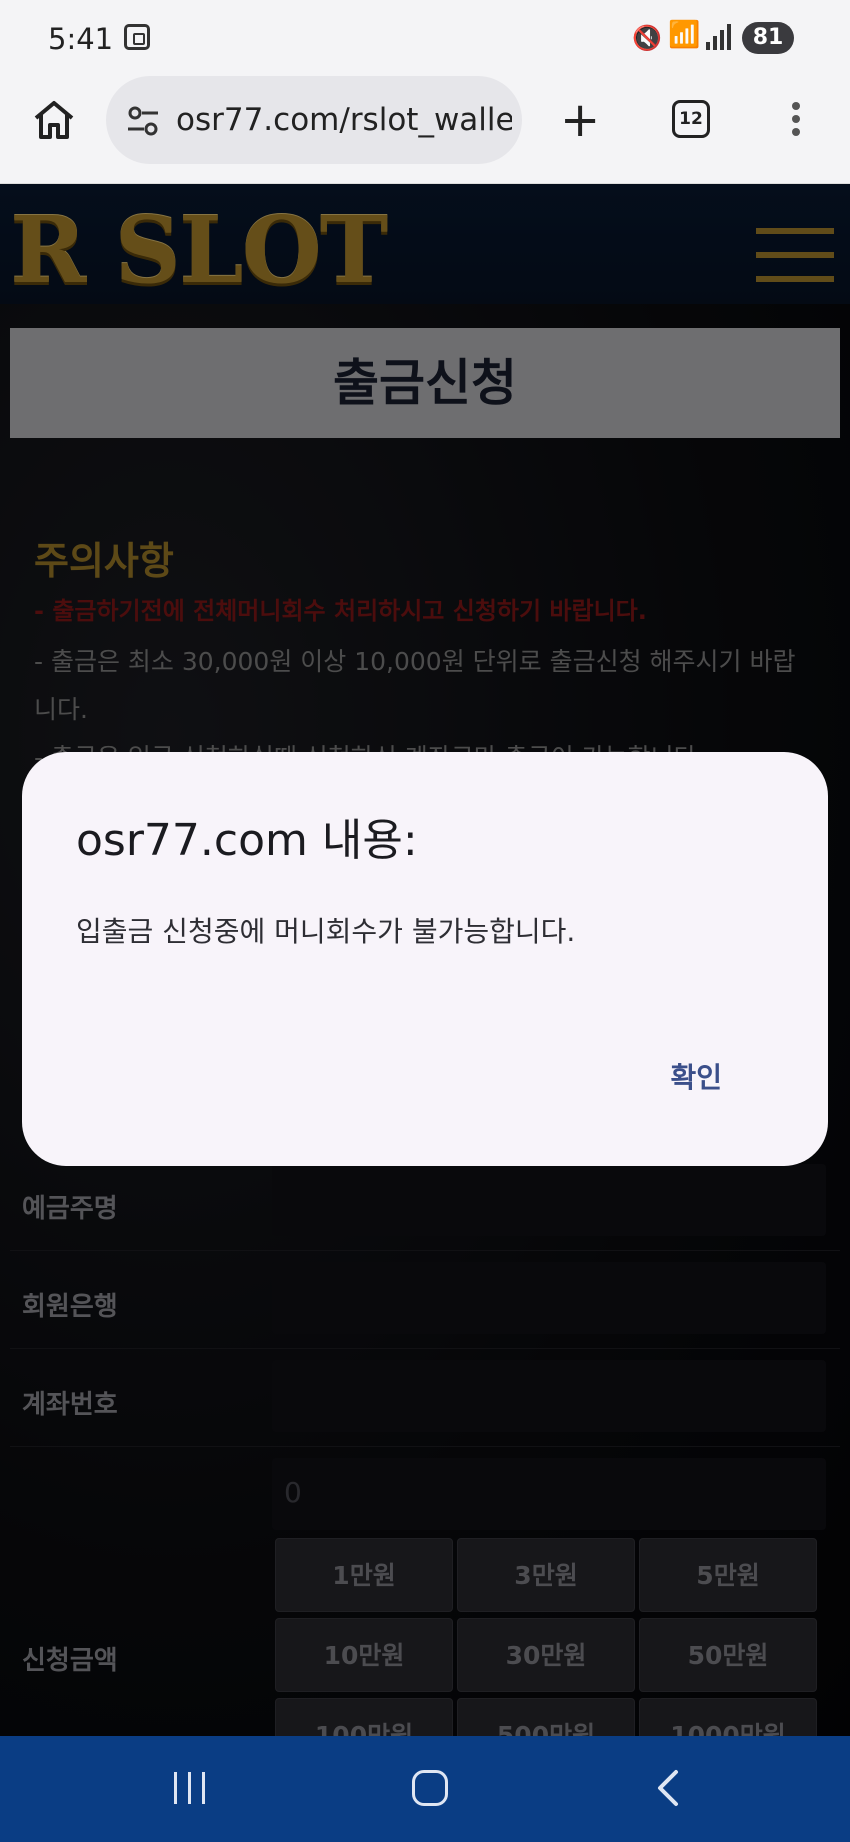  I want to click on new-tab-icon: +, so click(580, 120).